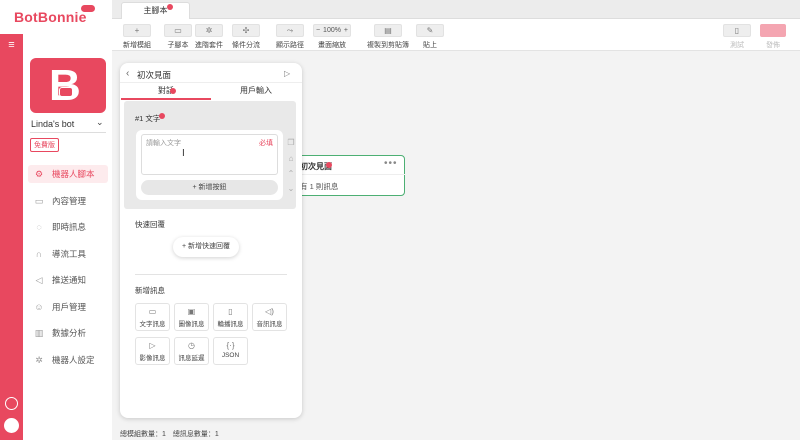 This screenshot has width=800, height=440. I want to click on new-module-button: + 新增模組, so click(137, 37).